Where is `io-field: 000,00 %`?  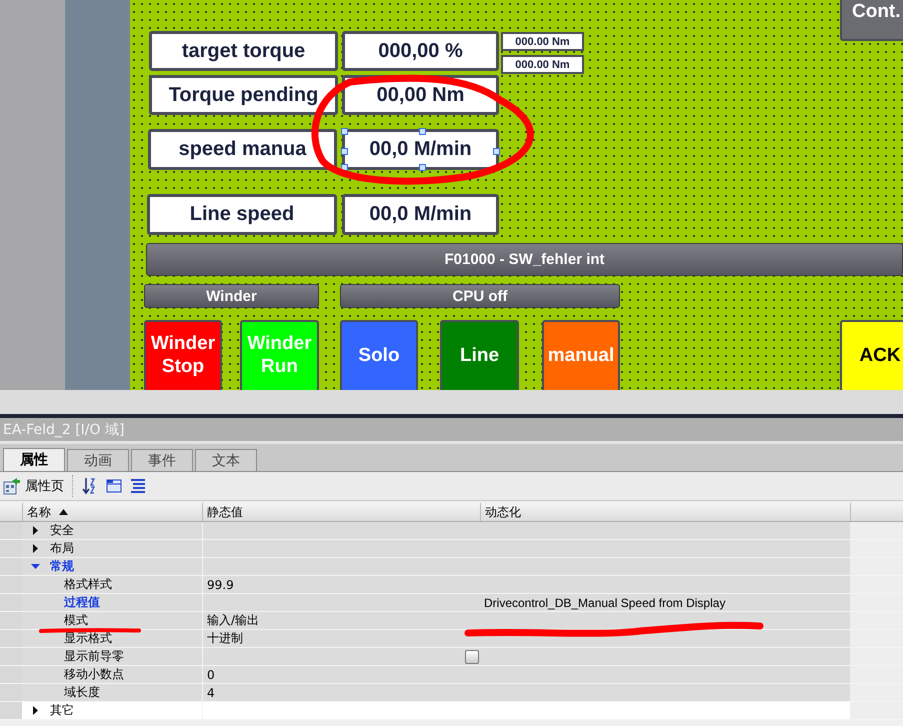
io-field: 000,00 % is located at coordinates (420, 51).